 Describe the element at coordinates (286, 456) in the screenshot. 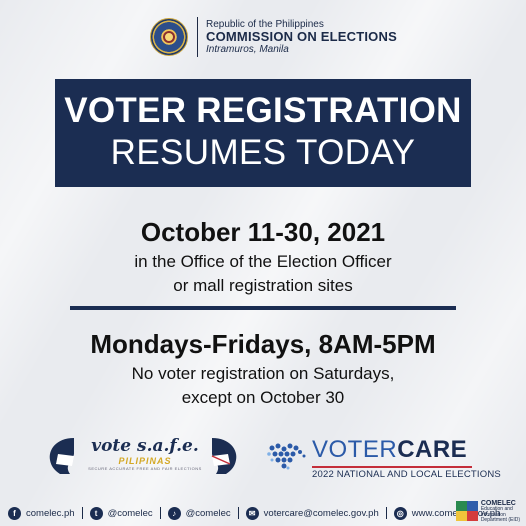

I see `votercare-heart-icon` at that location.